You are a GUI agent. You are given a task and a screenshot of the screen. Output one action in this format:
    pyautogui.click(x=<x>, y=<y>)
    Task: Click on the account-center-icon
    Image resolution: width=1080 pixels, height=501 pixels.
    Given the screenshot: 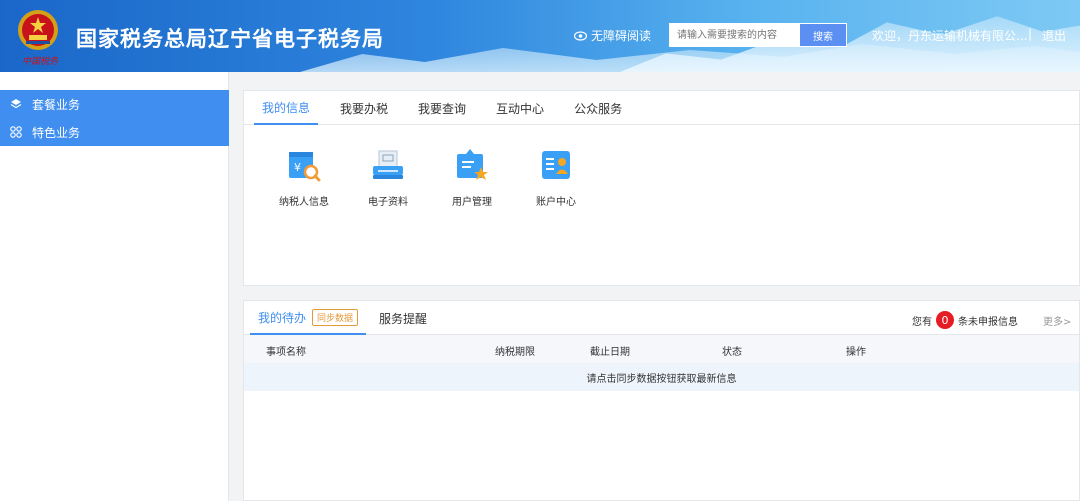 What is the action you would take?
    pyautogui.click(x=556, y=165)
    